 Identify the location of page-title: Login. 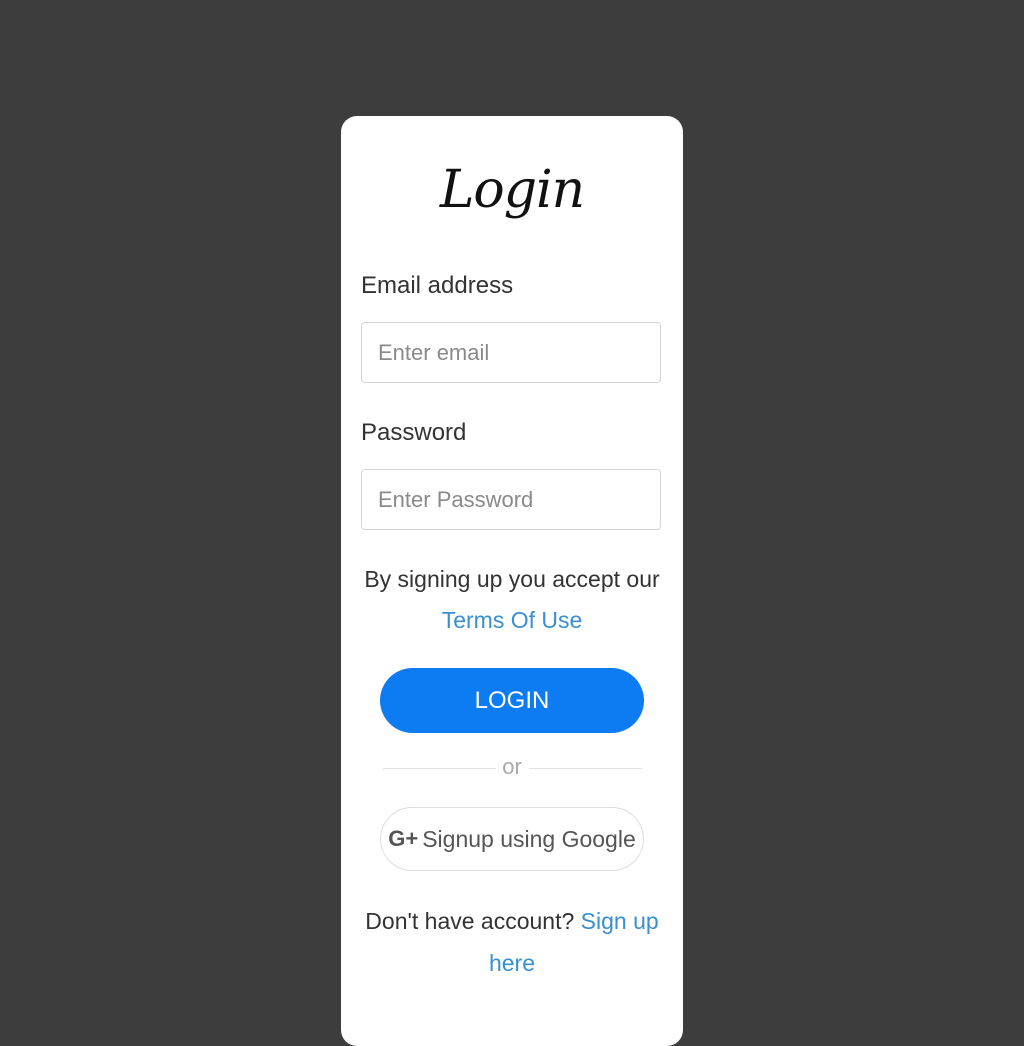
(512, 190).